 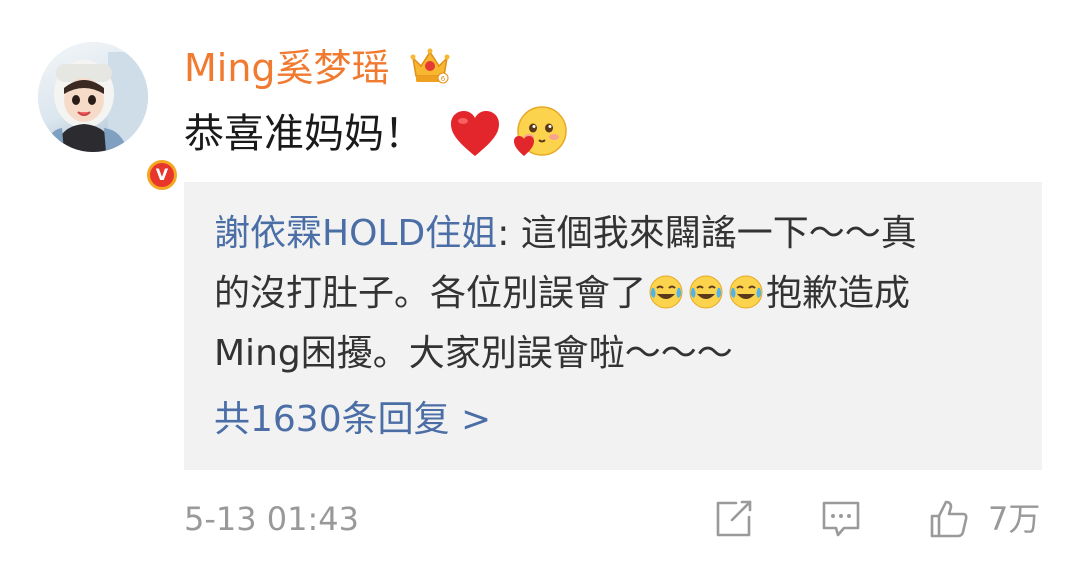 I want to click on blush-kiss-emoji-icon, so click(x=540, y=131).